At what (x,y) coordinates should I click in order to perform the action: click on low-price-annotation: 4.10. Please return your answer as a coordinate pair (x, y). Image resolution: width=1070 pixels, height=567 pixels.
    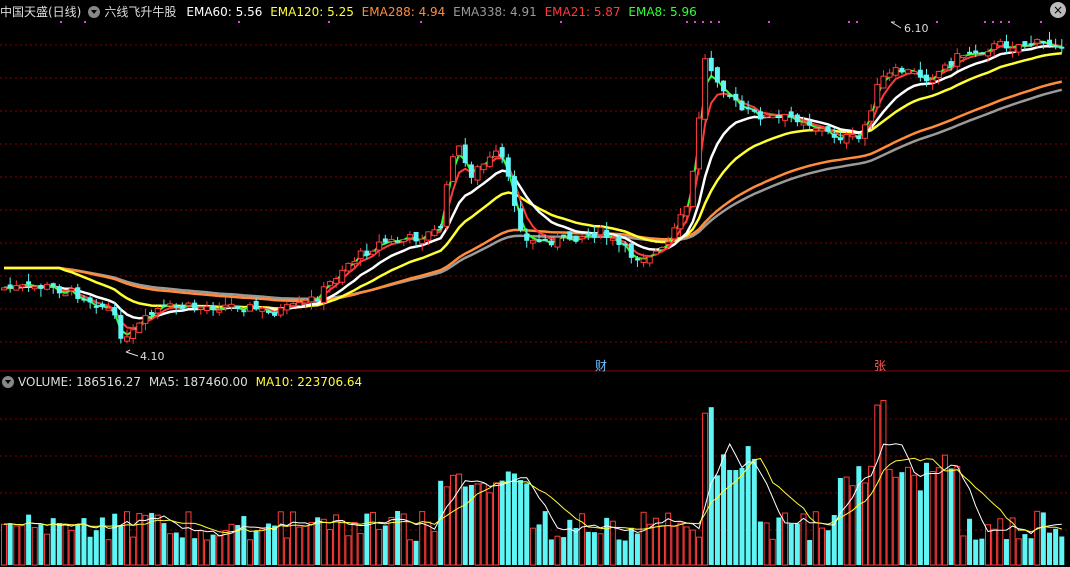
    Looking at the image, I should click on (145, 356).